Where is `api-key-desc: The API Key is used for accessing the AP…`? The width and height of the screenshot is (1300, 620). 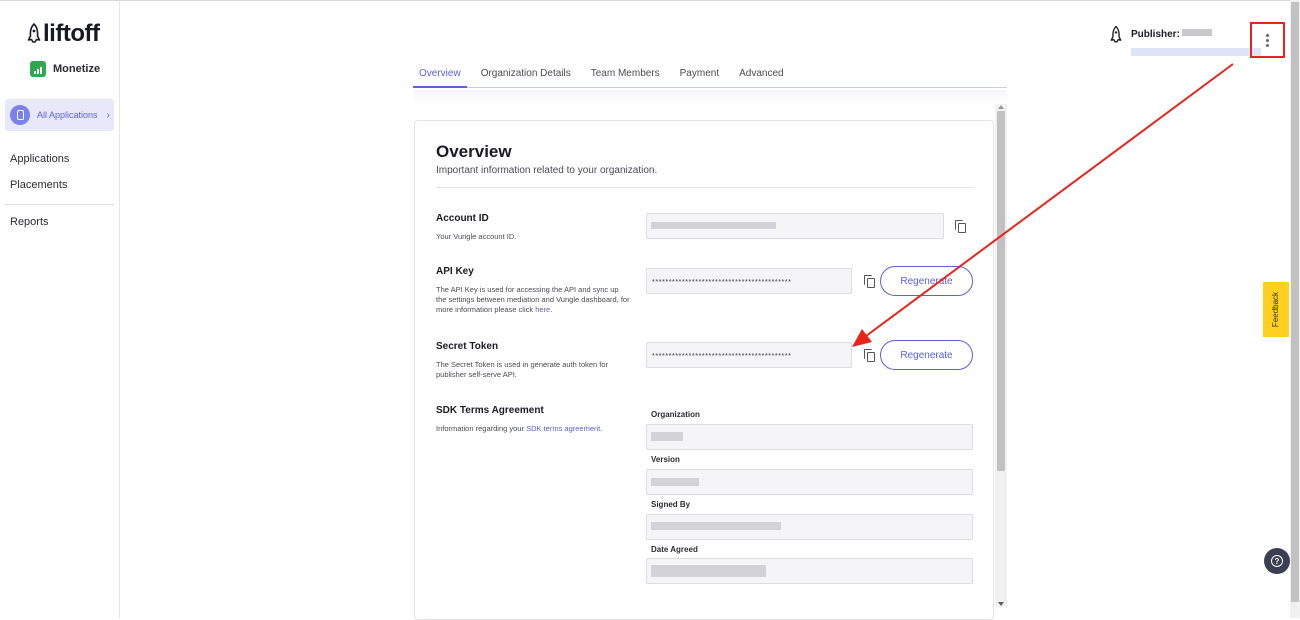 api-key-desc: The API Key is used for accessing the AP… is located at coordinates (533, 299).